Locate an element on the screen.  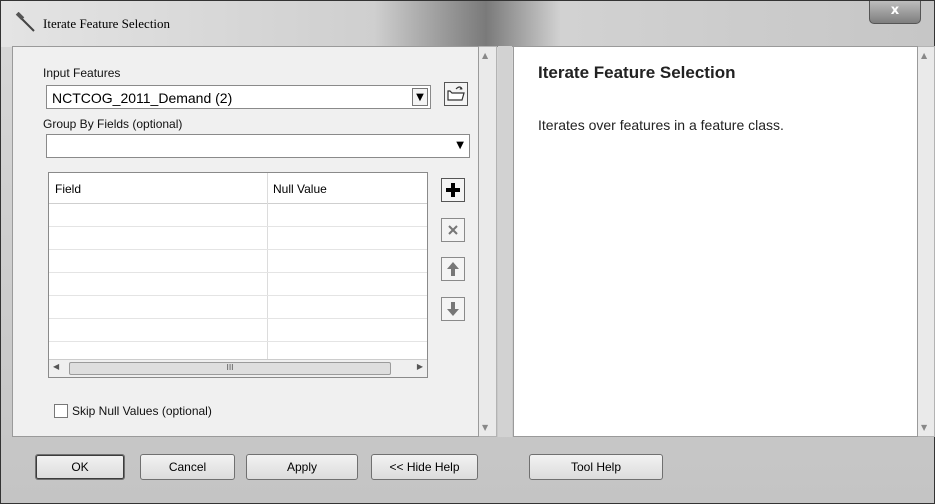
column-field: Field is located at coordinates (68, 189).